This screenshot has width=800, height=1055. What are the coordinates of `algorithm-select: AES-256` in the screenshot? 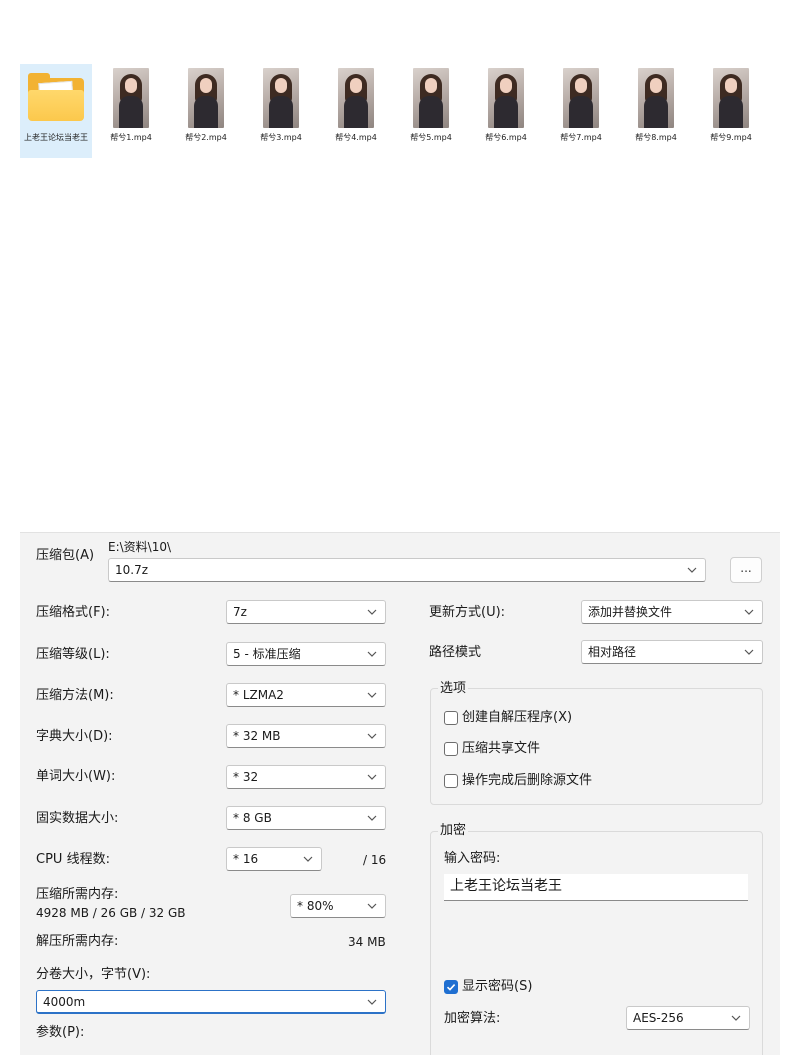 It's located at (688, 1018).